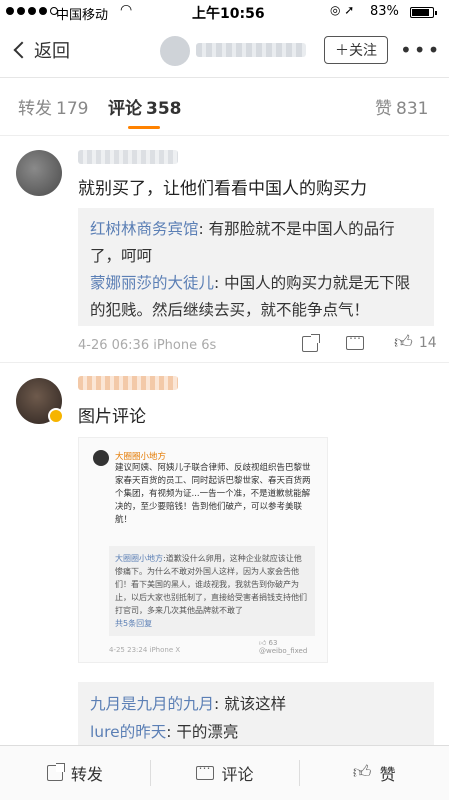 The width and height of the screenshot is (449, 800). Describe the element at coordinates (342, 10) in the screenshot. I see `lock-rotation-icon: ◎ ➚` at that location.